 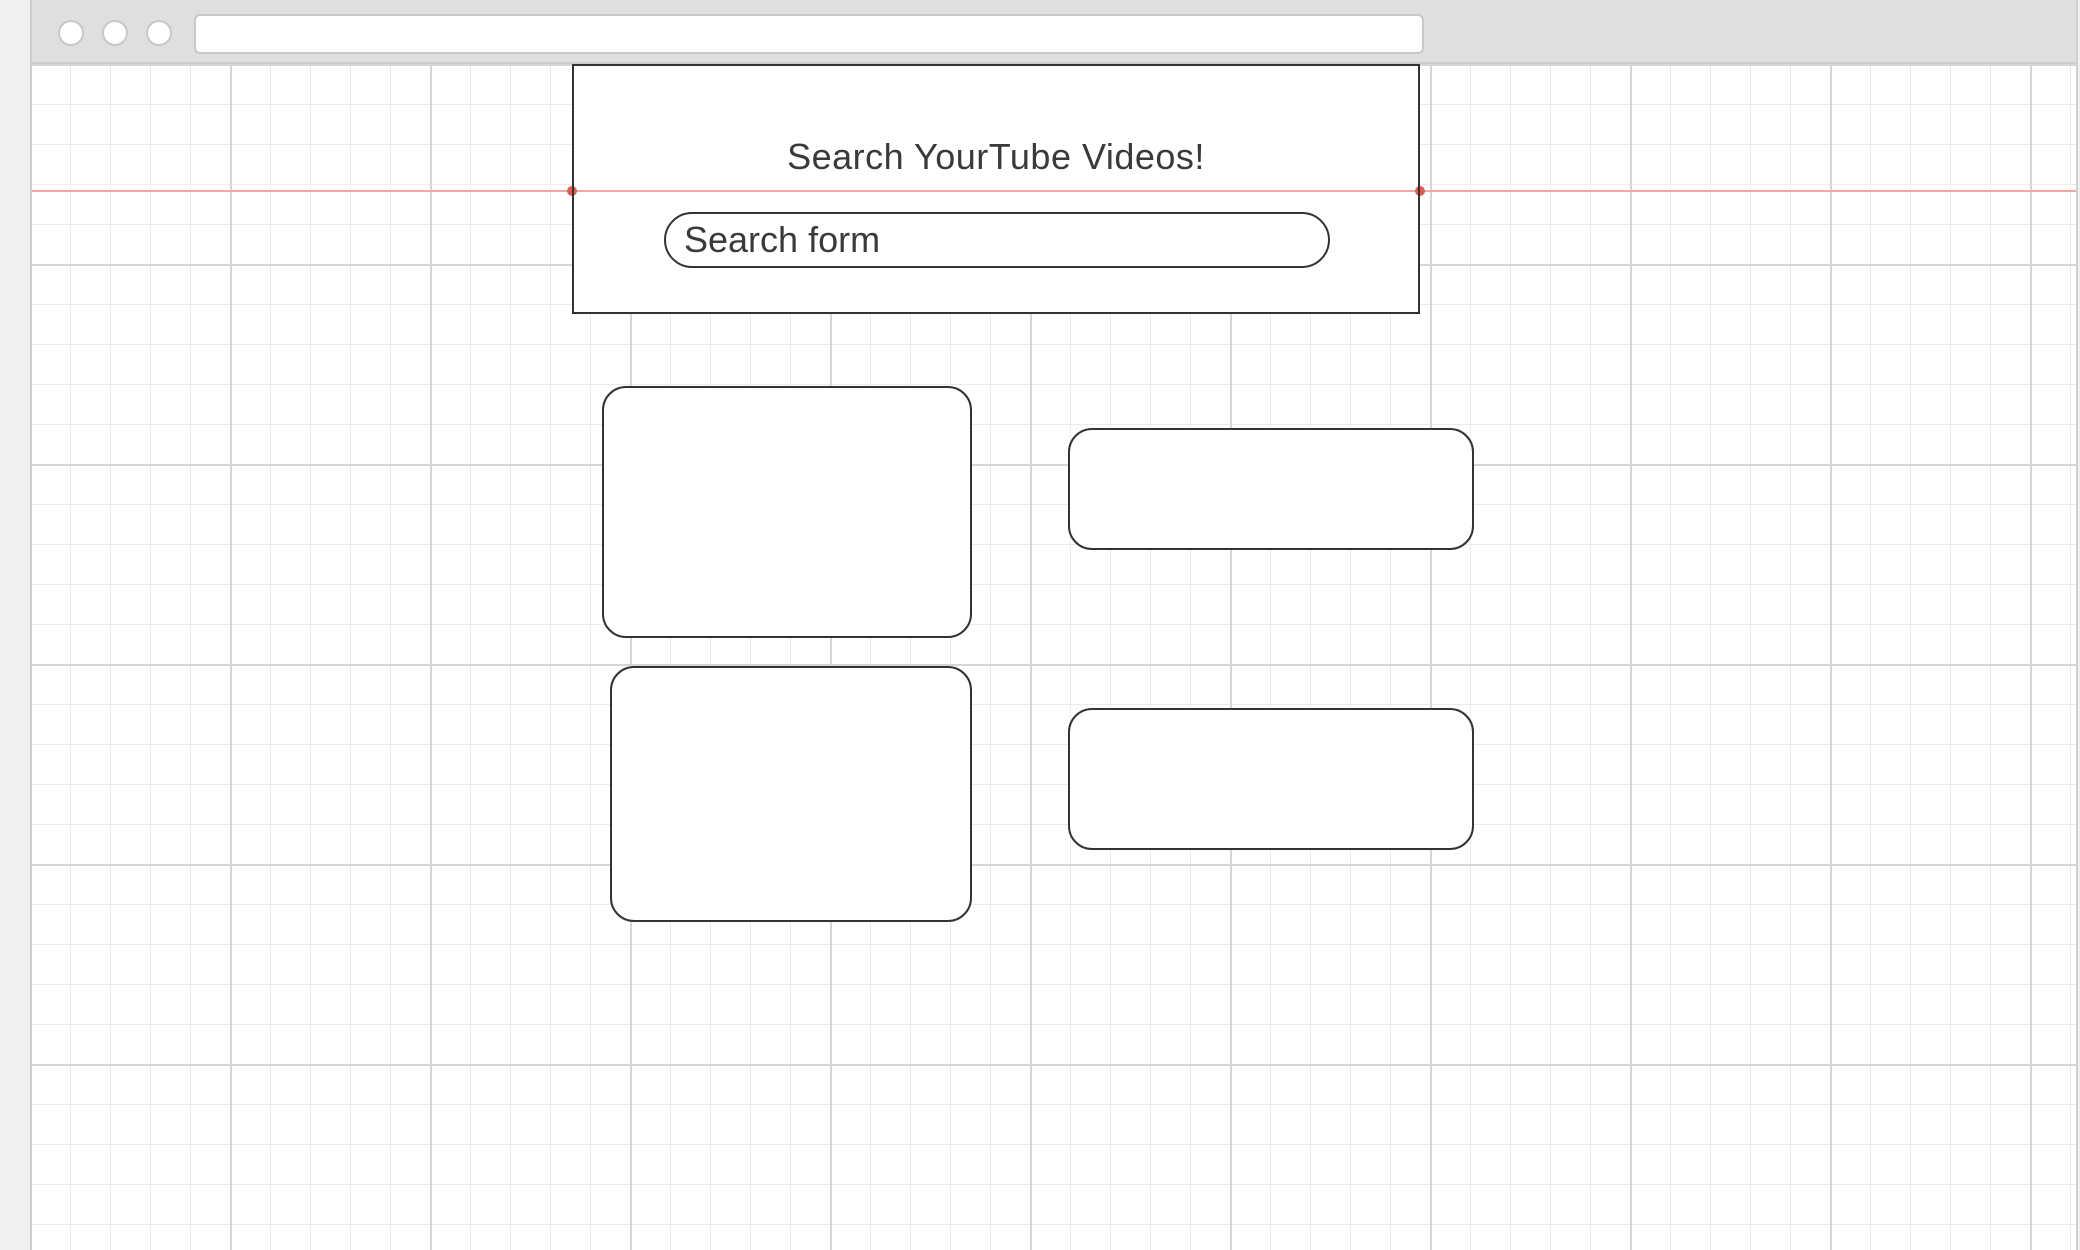 What do you see at coordinates (71, 33) in the screenshot?
I see `close-window-button` at bounding box center [71, 33].